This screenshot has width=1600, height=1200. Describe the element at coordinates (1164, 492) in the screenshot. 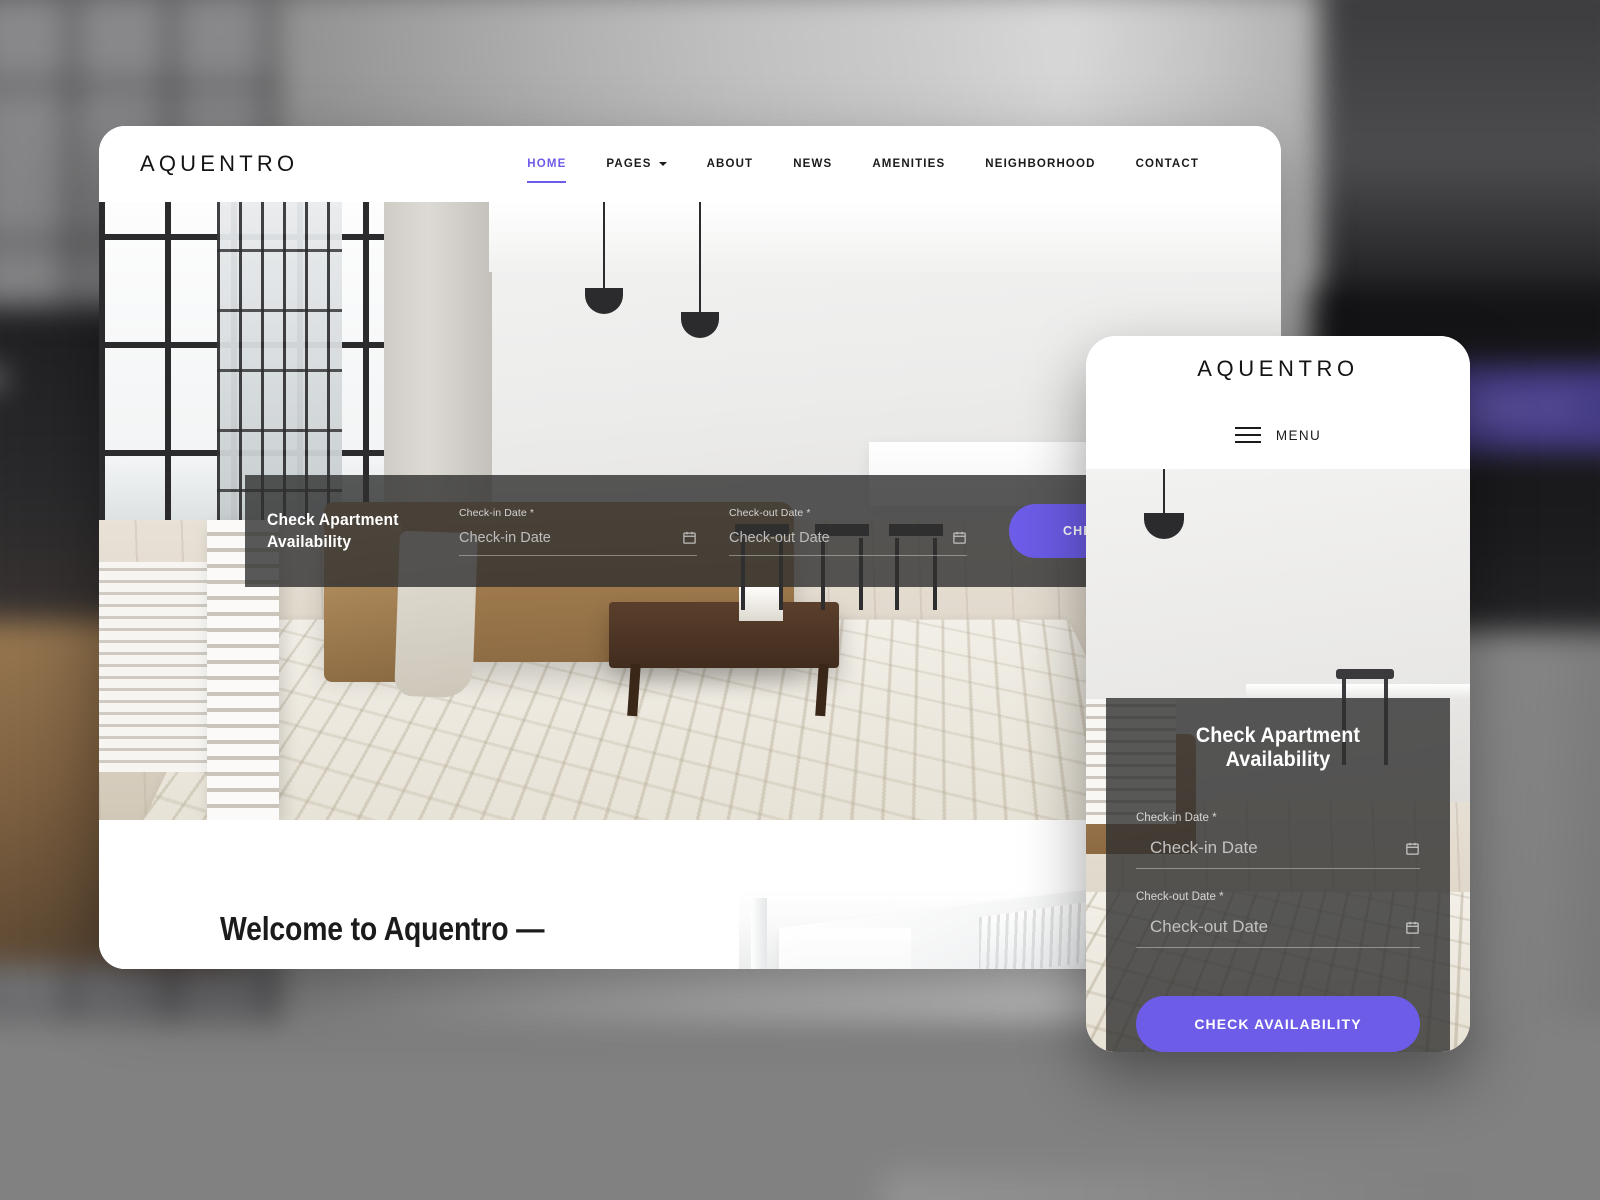

I see `mobile-pendant-cord` at that location.